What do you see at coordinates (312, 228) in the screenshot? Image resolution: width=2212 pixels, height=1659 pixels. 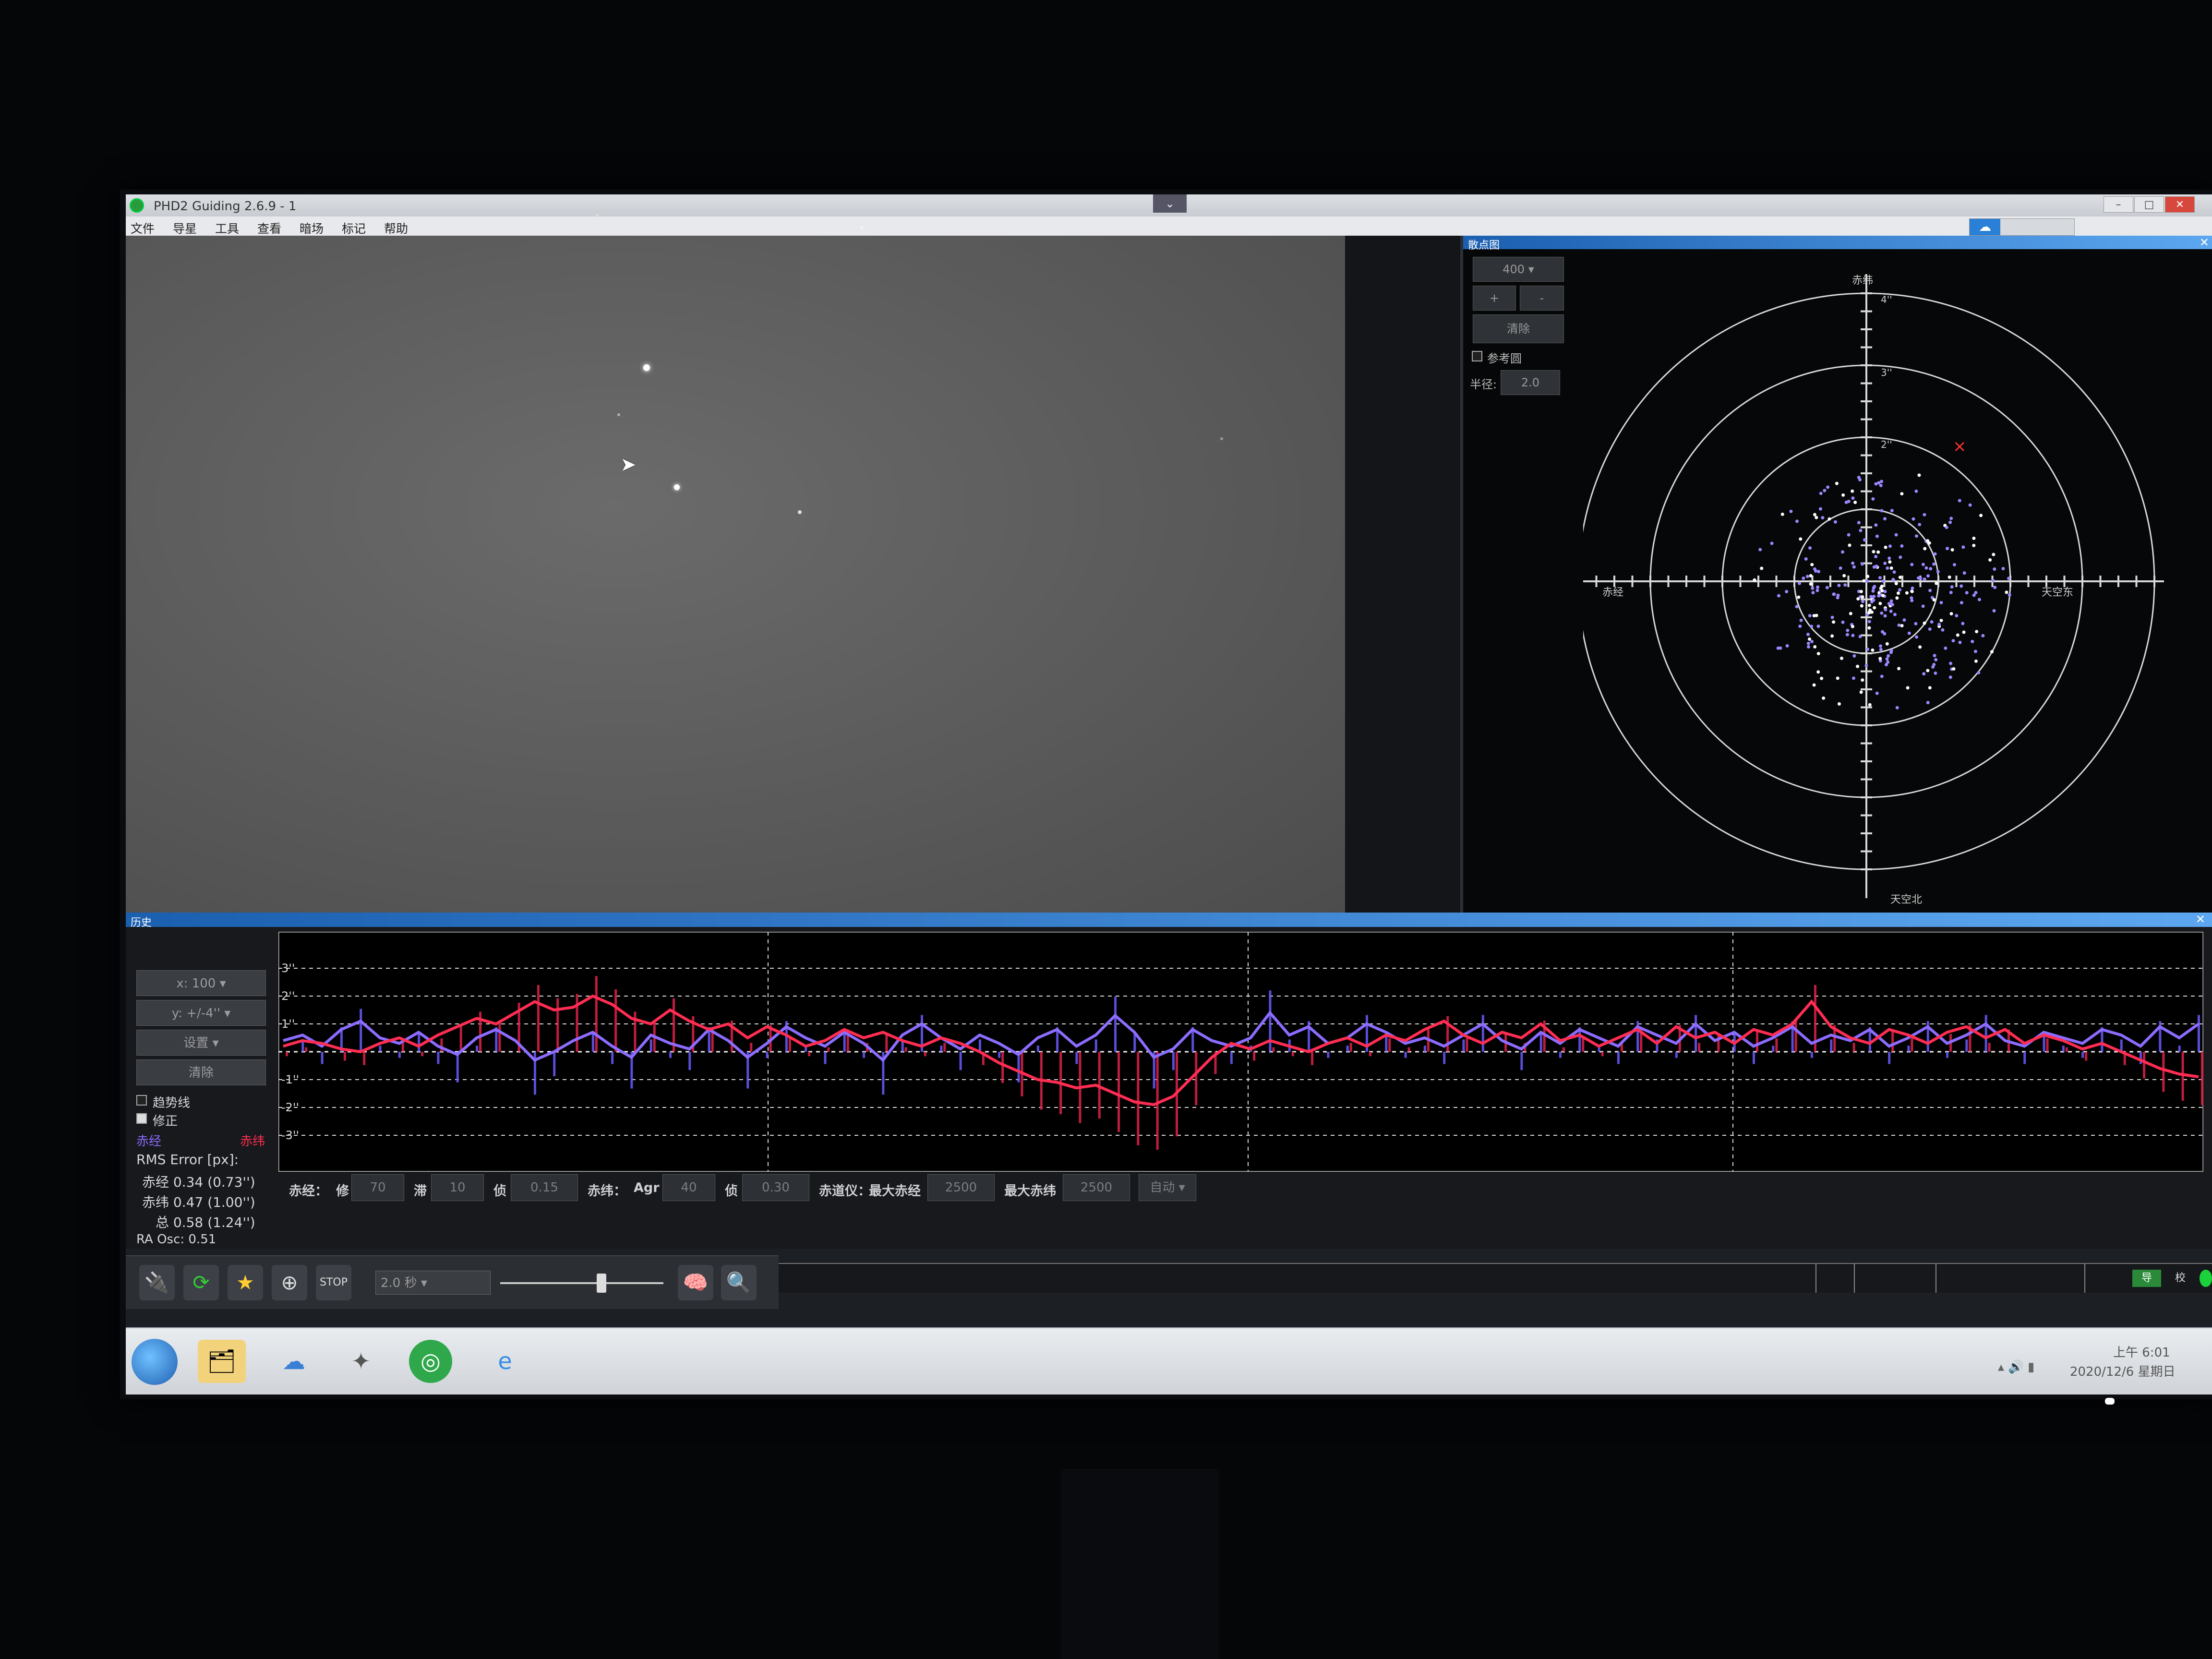 I see `menu-darks: 暗场` at bounding box center [312, 228].